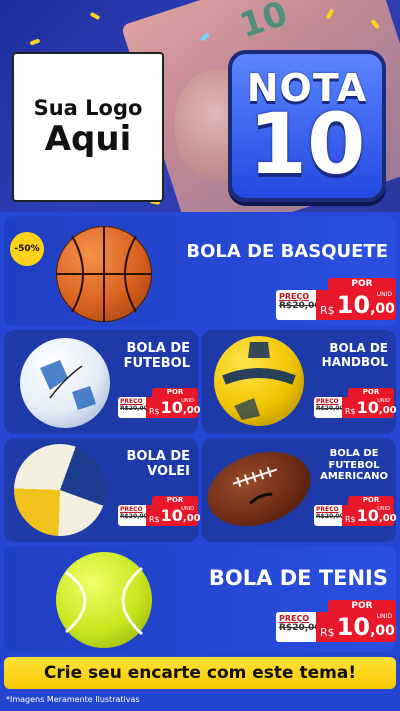 This screenshot has width=400, height=711. Describe the element at coordinates (27, 249) in the screenshot. I see `discount-badge: -50%` at that location.